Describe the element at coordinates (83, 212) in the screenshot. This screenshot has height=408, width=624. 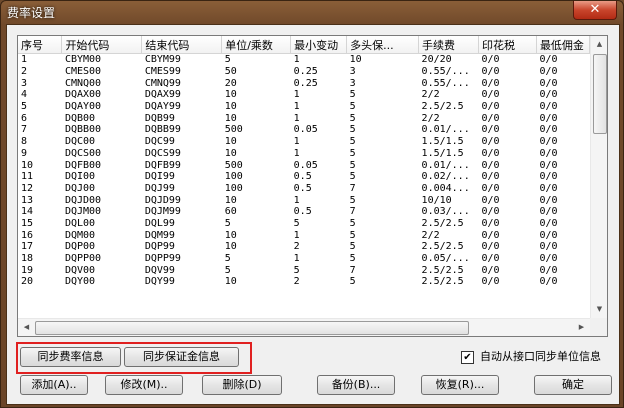
I see `table-cell: DQJM00` at that location.